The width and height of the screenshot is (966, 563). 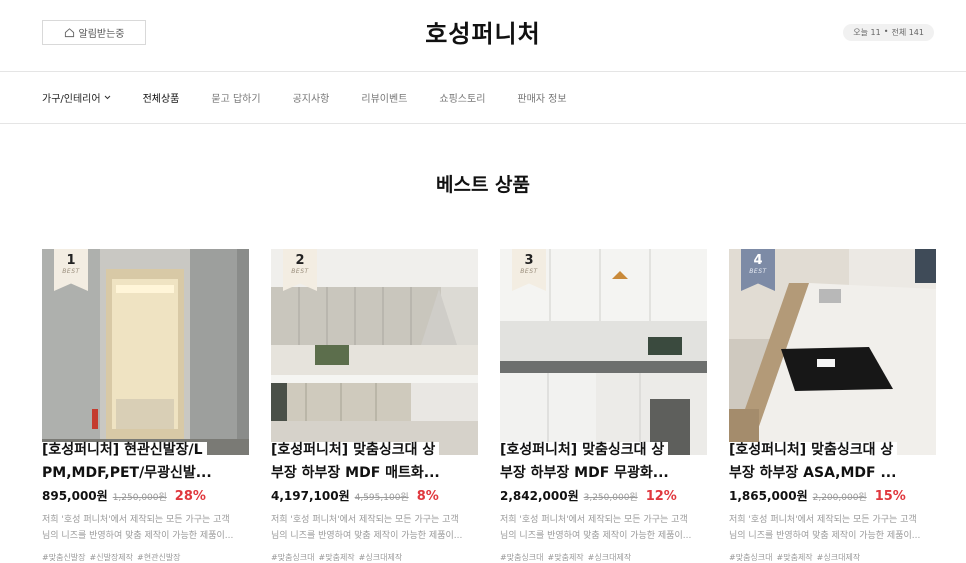 I want to click on nav-item-label: 쇼핑스토리, so click(x=462, y=99).